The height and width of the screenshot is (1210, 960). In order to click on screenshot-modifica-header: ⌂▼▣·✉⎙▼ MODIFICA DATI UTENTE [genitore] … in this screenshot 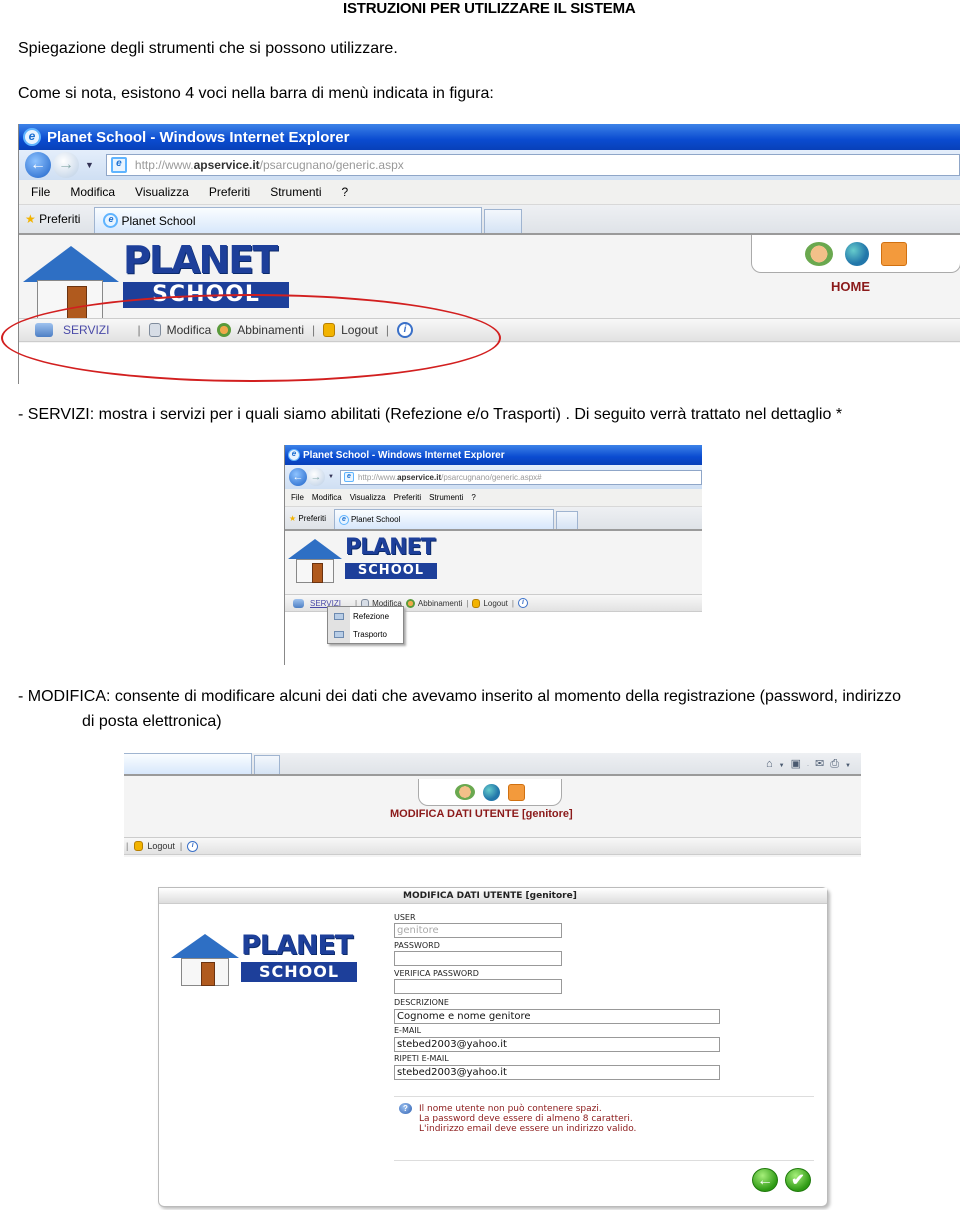, I will do `click(492, 805)`.